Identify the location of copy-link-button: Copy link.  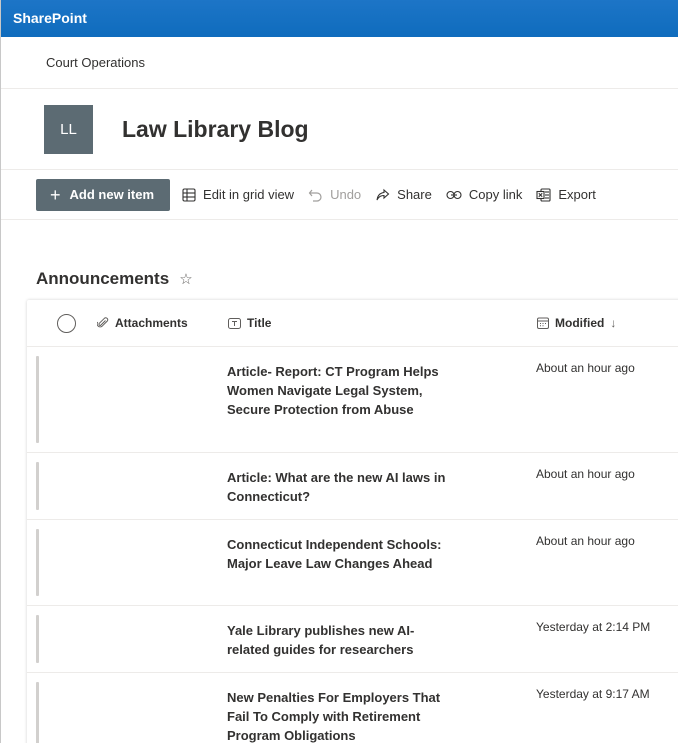
(484, 194).